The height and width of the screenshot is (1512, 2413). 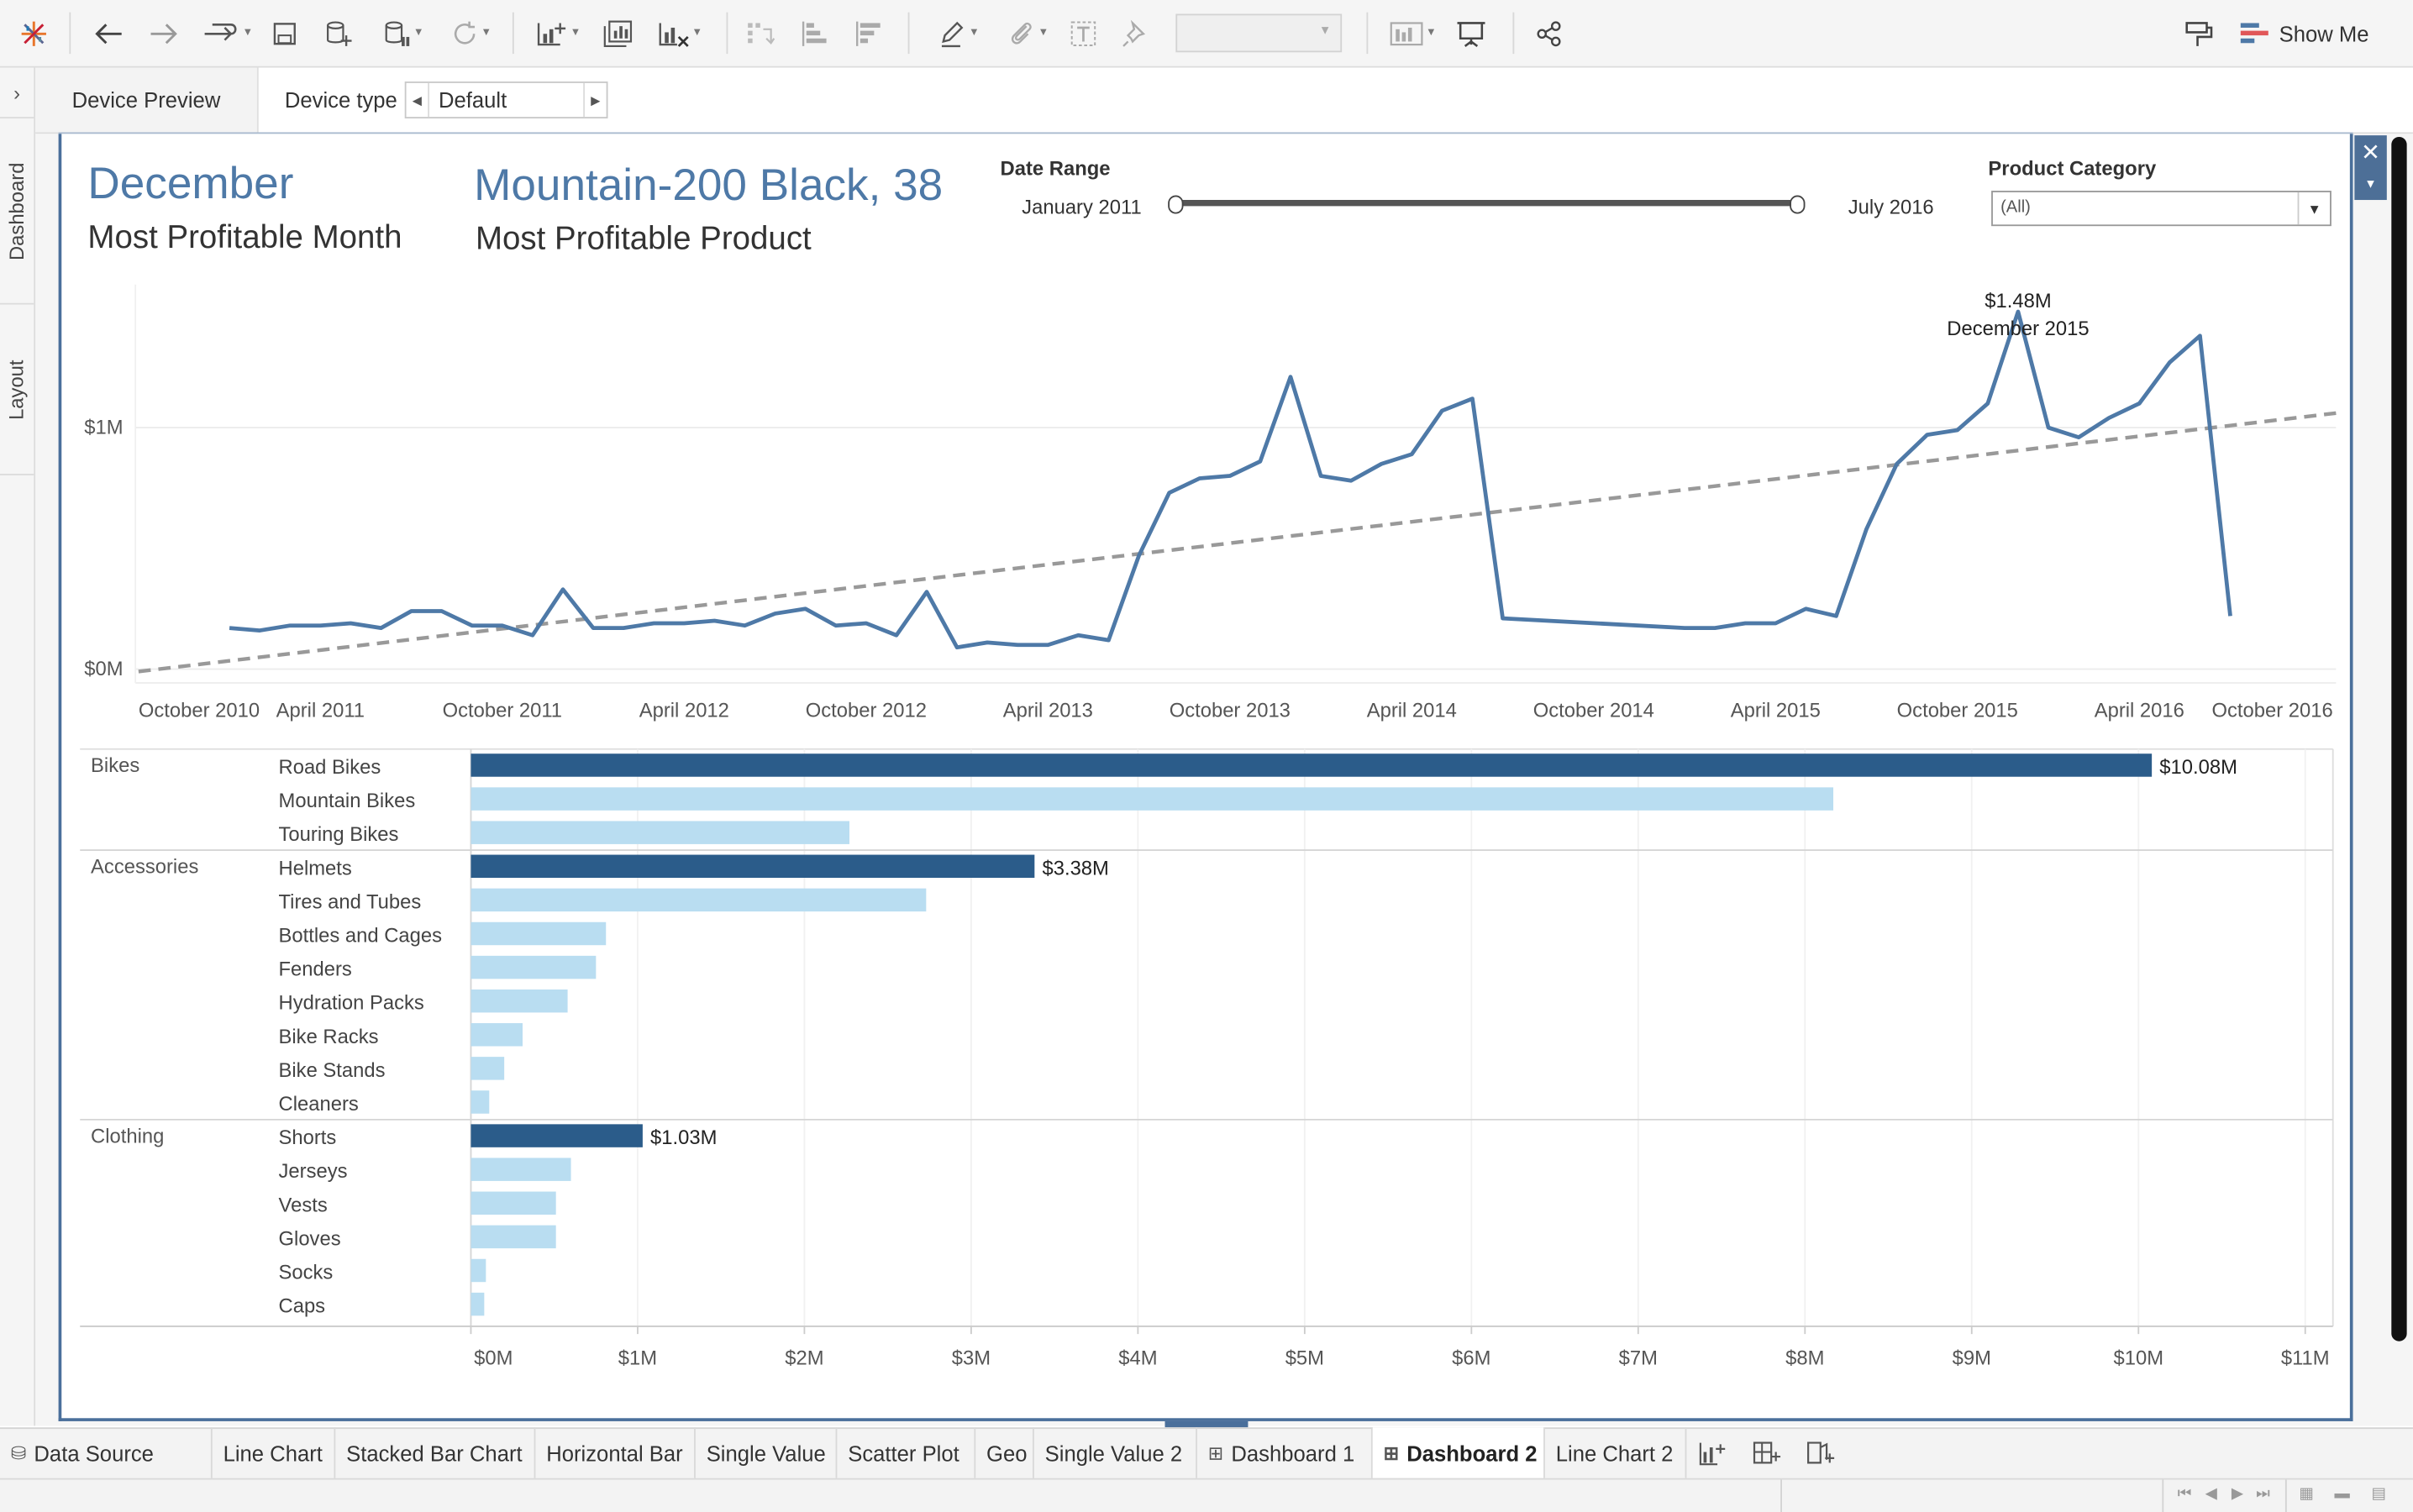 What do you see at coordinates (804, 1358) in the screenshot?
I see `x-tick-label: $2M` at bounding box center [804, 1358].